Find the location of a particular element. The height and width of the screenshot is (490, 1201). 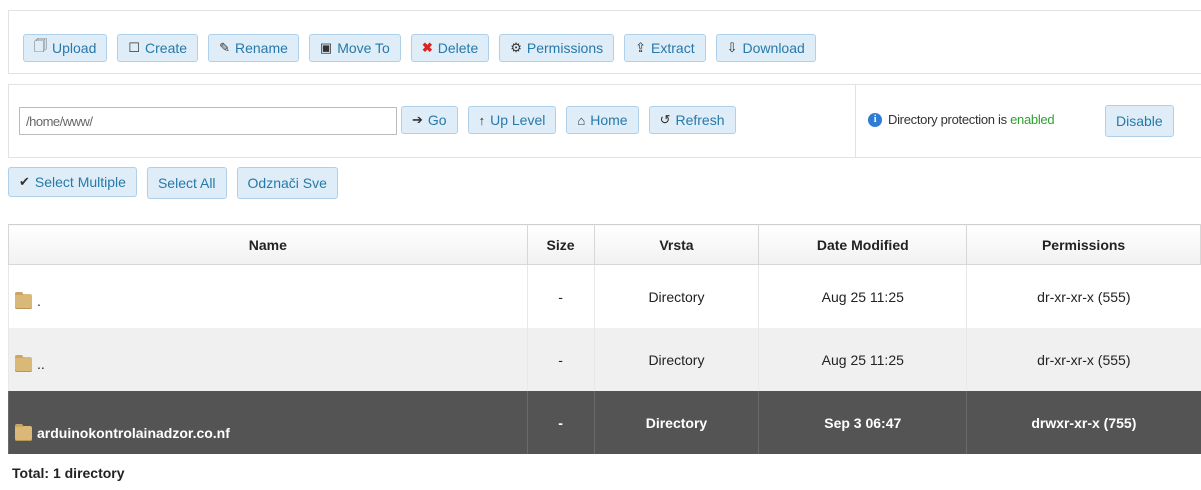

info-icon: i is located at coordinates (875, 119).